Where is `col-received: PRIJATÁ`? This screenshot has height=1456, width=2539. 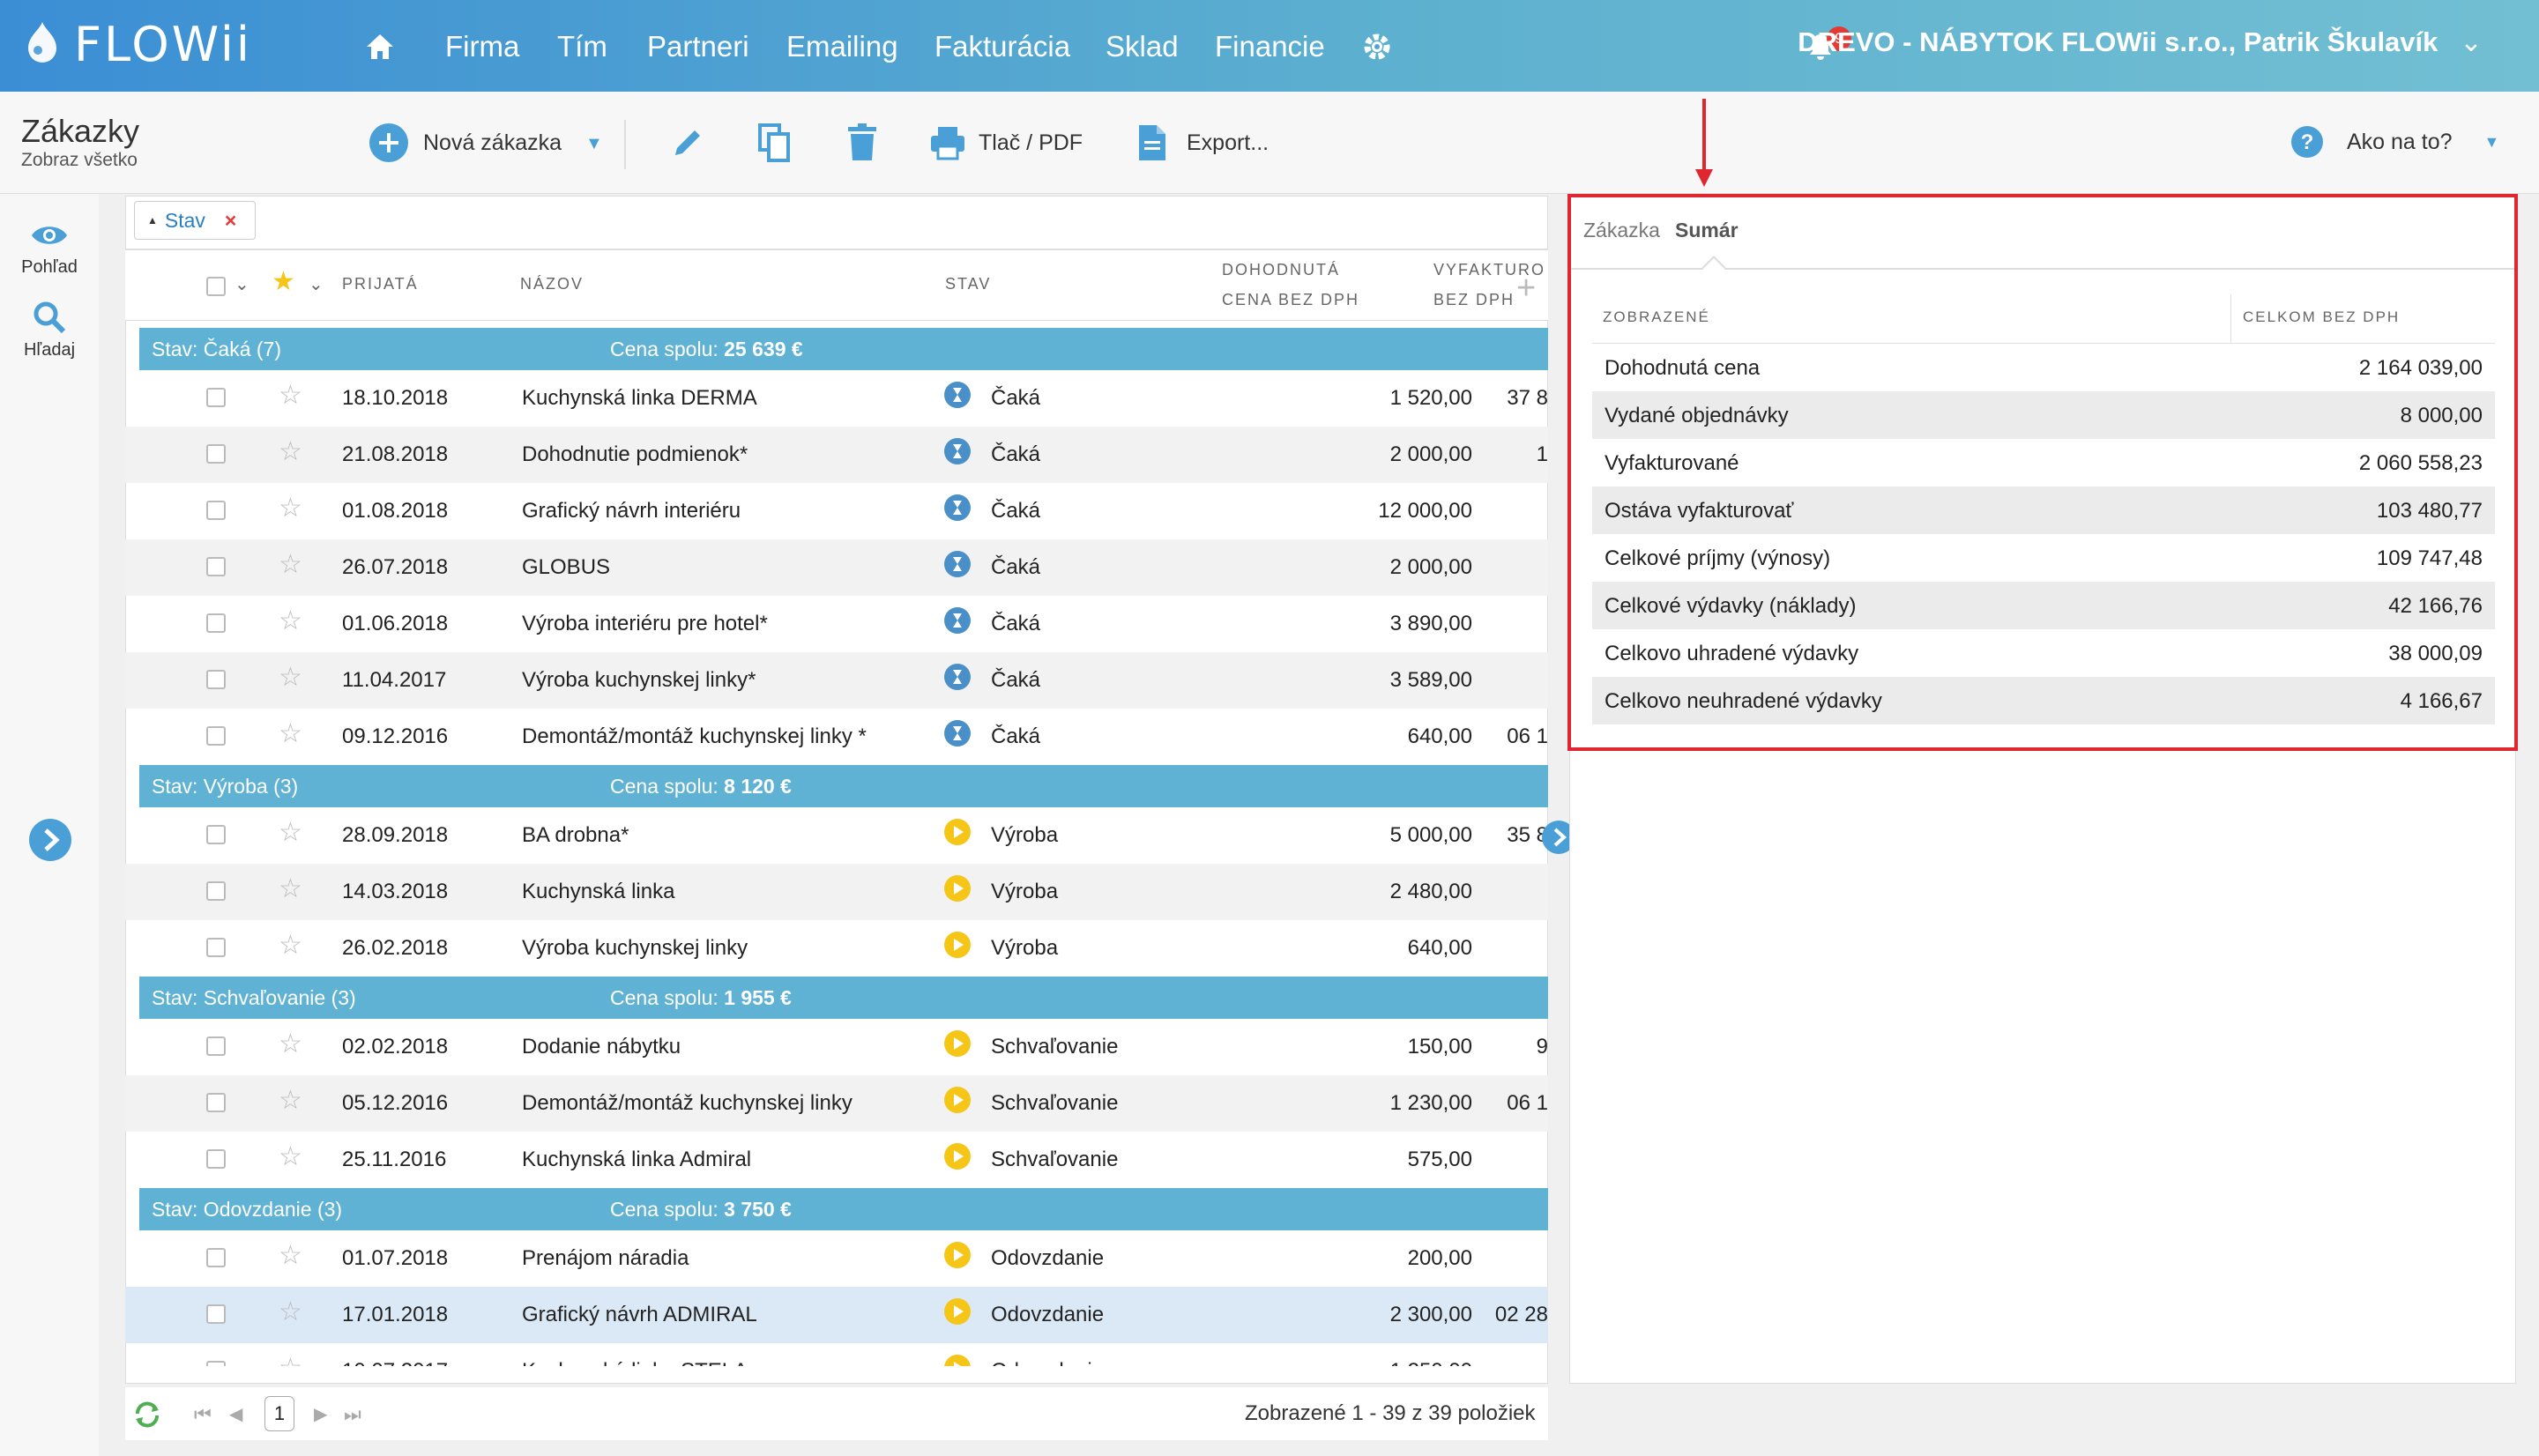 col-received: PRIJATÁ is located at coordinates (380, 284).